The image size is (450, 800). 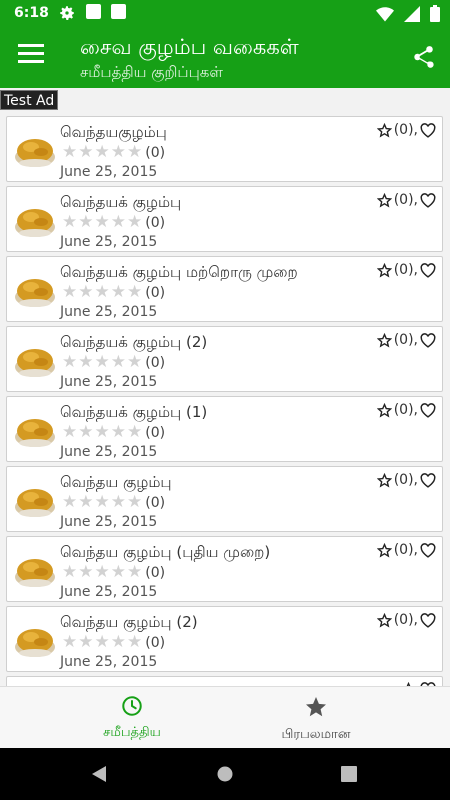 I want to click on recipe-card: ★★★★★, so click(x=224, y=681).